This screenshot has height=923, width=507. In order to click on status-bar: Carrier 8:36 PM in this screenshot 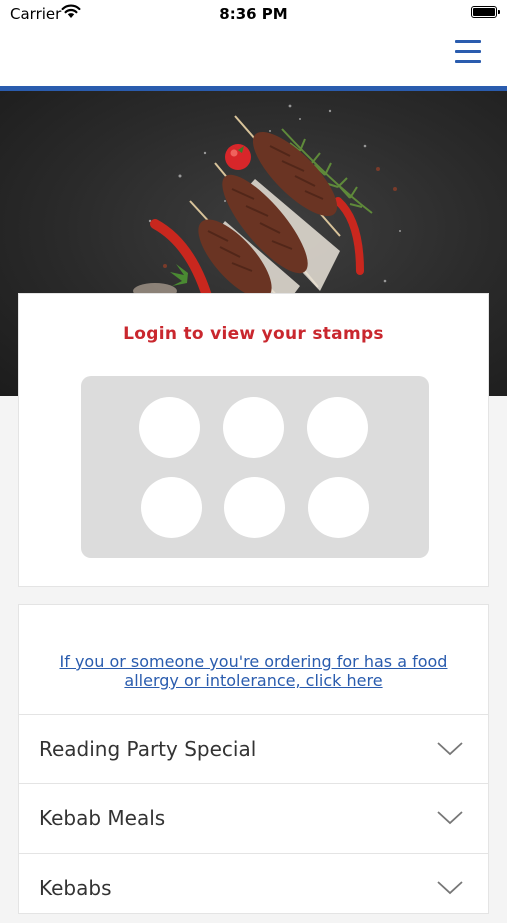, I will do `click(253, 15)`.